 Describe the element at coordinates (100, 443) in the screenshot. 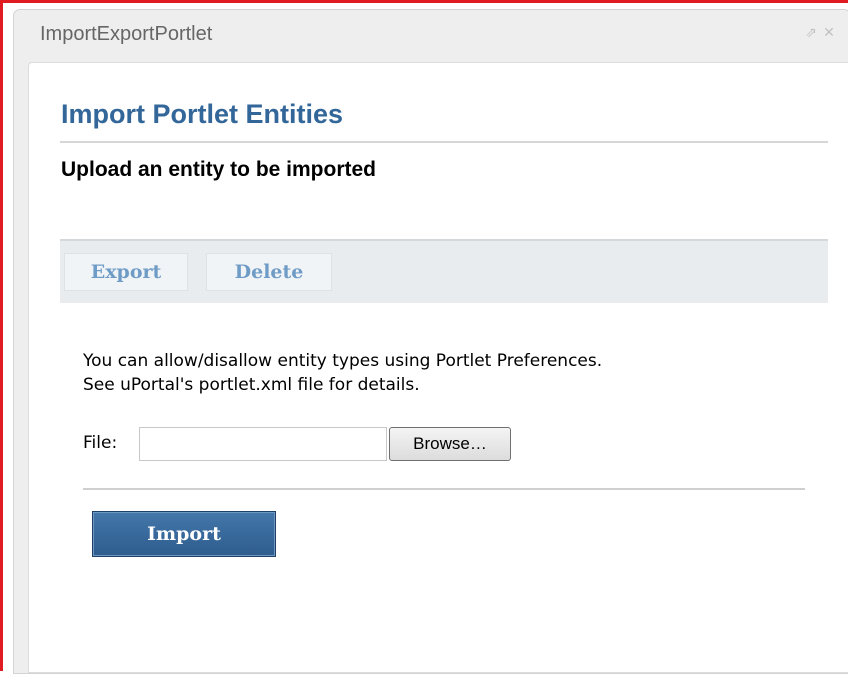

I see `file-label: File:` at that location.